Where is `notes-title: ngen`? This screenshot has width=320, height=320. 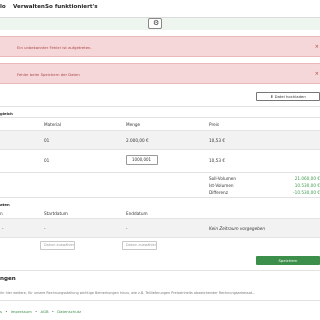 notes-title: ngen is located at coordinates (8, 279).